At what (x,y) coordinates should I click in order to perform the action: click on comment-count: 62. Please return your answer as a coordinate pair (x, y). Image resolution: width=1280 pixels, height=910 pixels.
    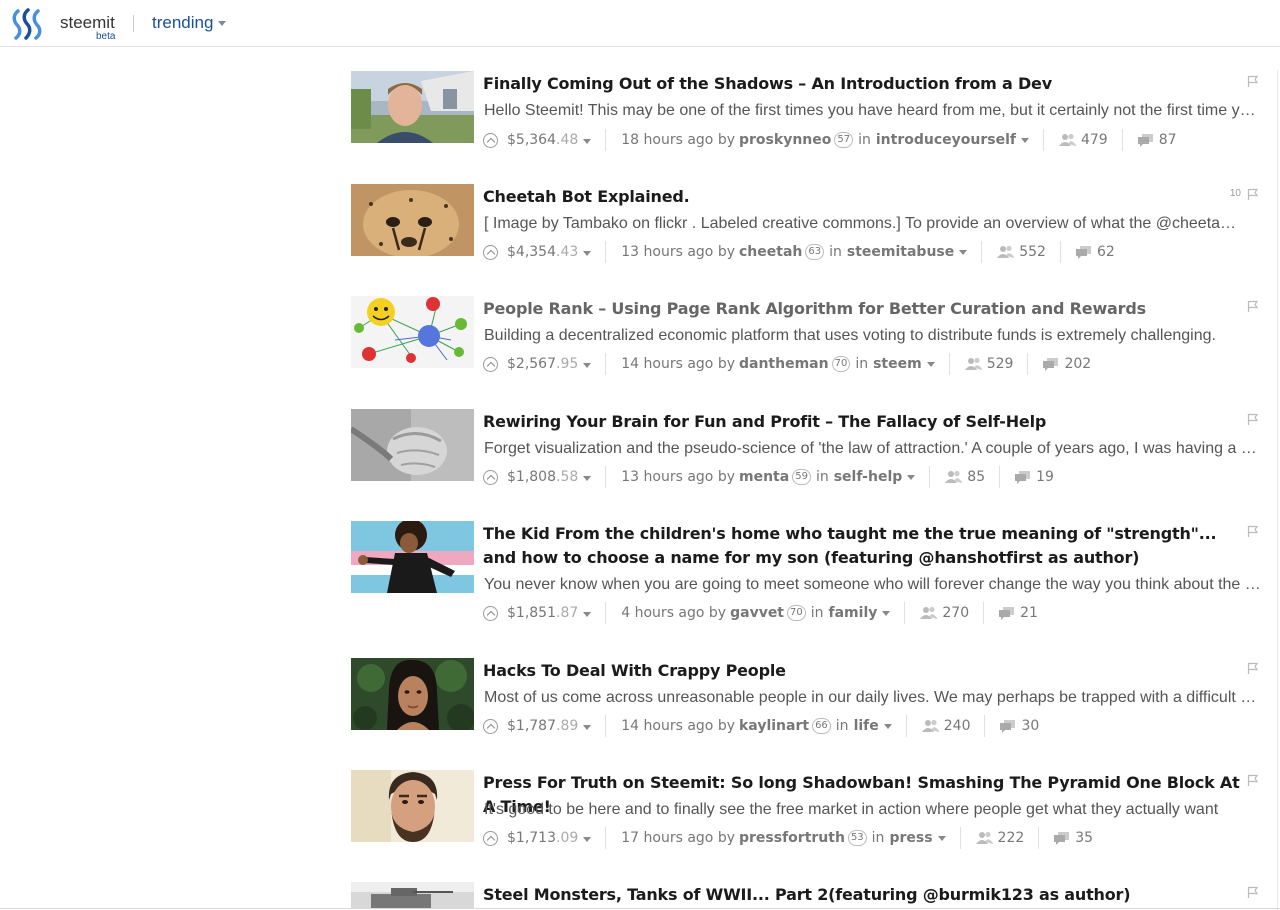
    Looking at the image, I should click on (1106, 252).